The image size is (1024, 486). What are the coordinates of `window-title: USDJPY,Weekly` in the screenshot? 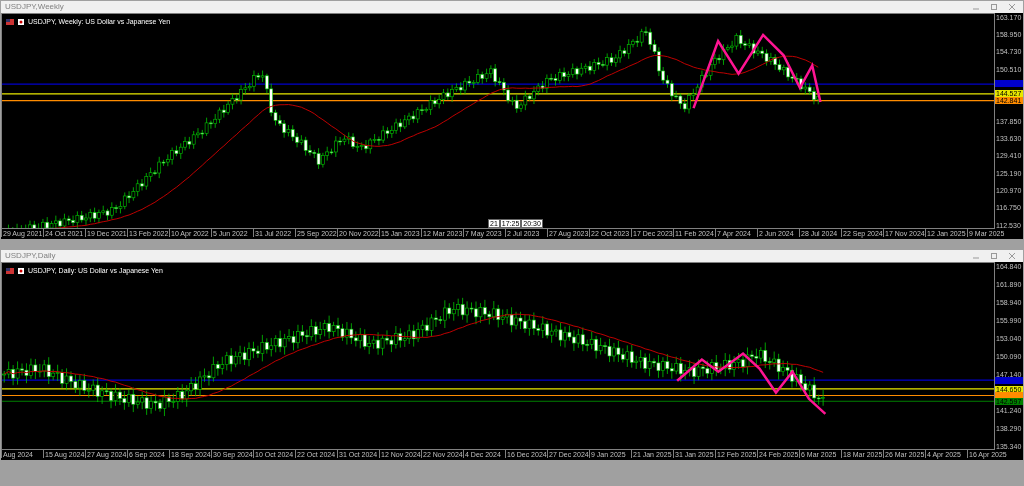 It's located at (34, 7).